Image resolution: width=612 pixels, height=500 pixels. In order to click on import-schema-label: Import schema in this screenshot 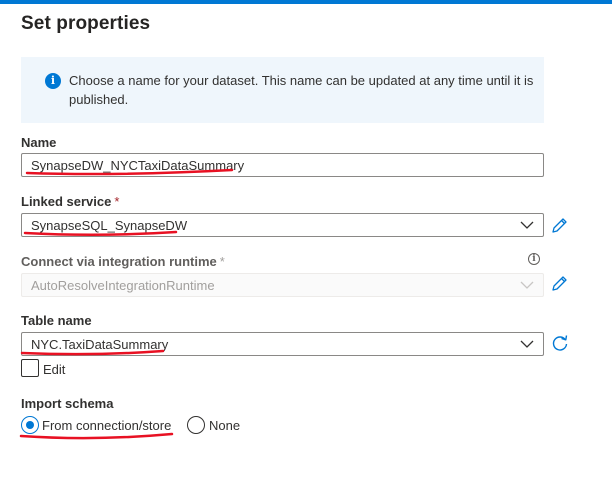, I will do `click(67, 403)`.